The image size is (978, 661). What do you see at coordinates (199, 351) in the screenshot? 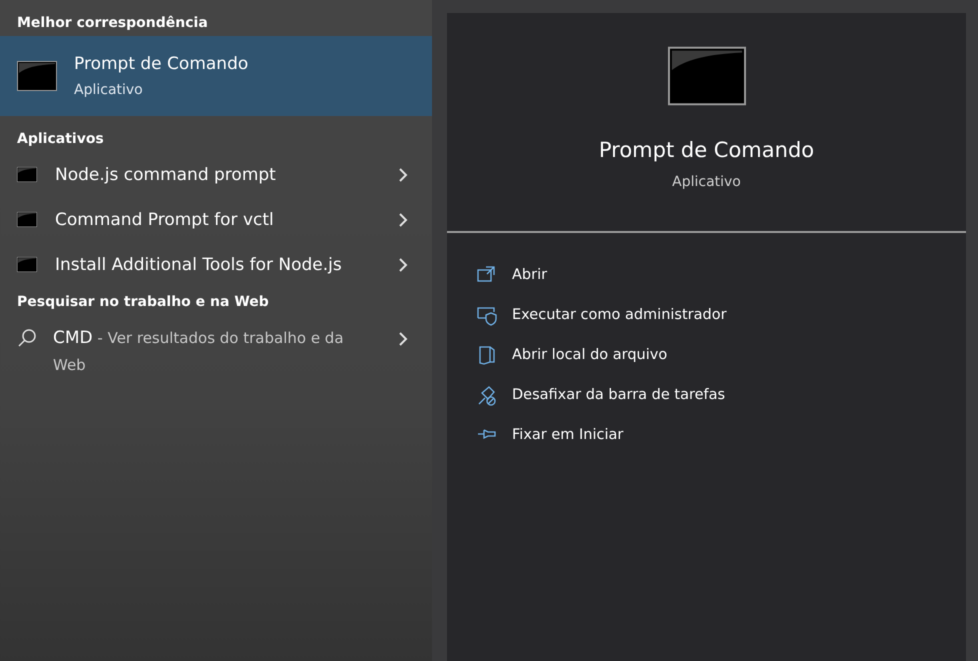
I see `web-search-text: CMD - Ver resultados do trabalho e da Web` at bounding box center [199, 351].